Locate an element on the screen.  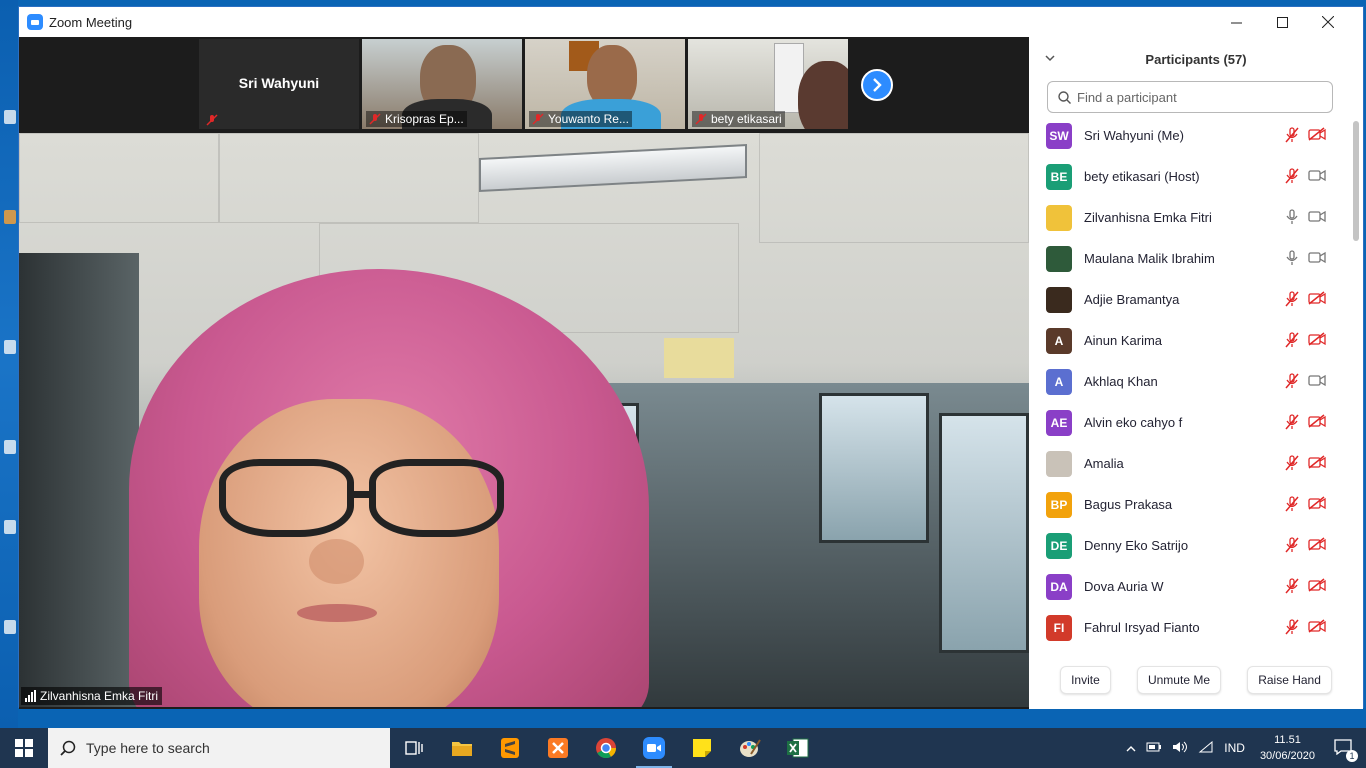
participant-avatar: AE is located at coordinates (1059, 422).